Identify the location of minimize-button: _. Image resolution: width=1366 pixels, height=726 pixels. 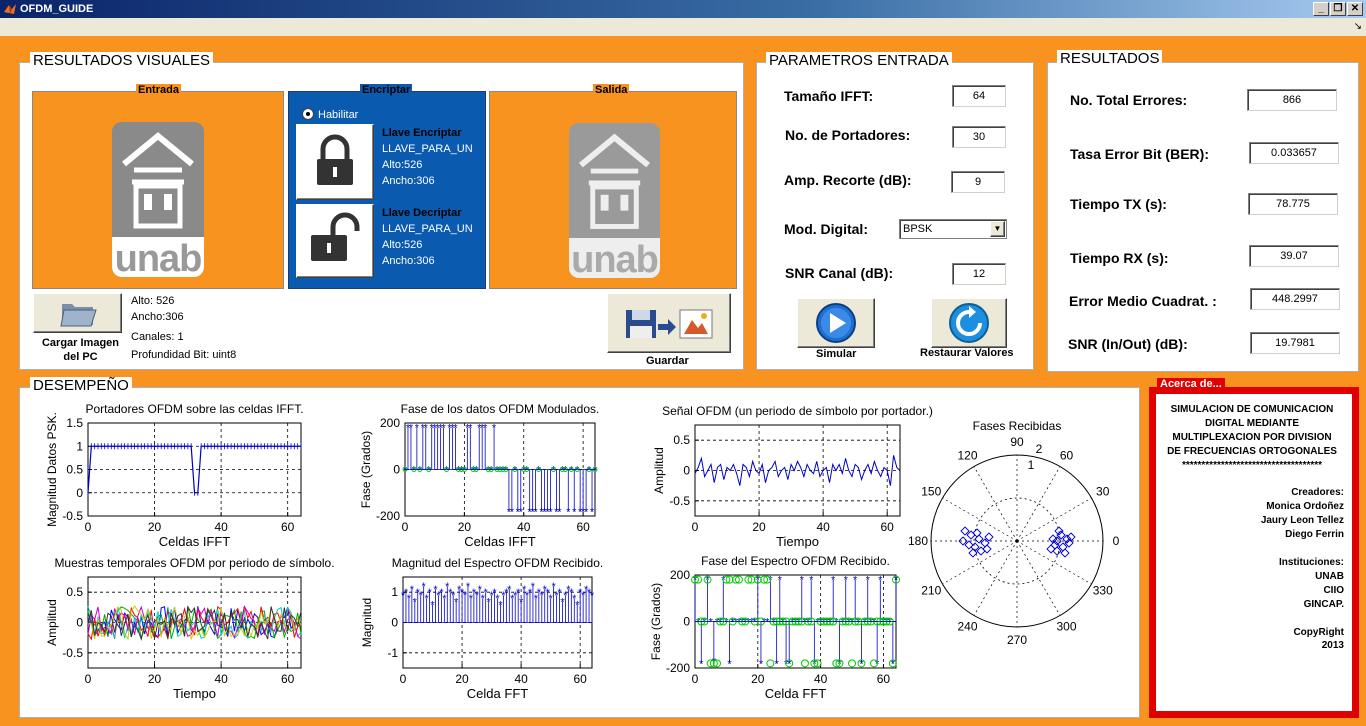
(1321, 9).